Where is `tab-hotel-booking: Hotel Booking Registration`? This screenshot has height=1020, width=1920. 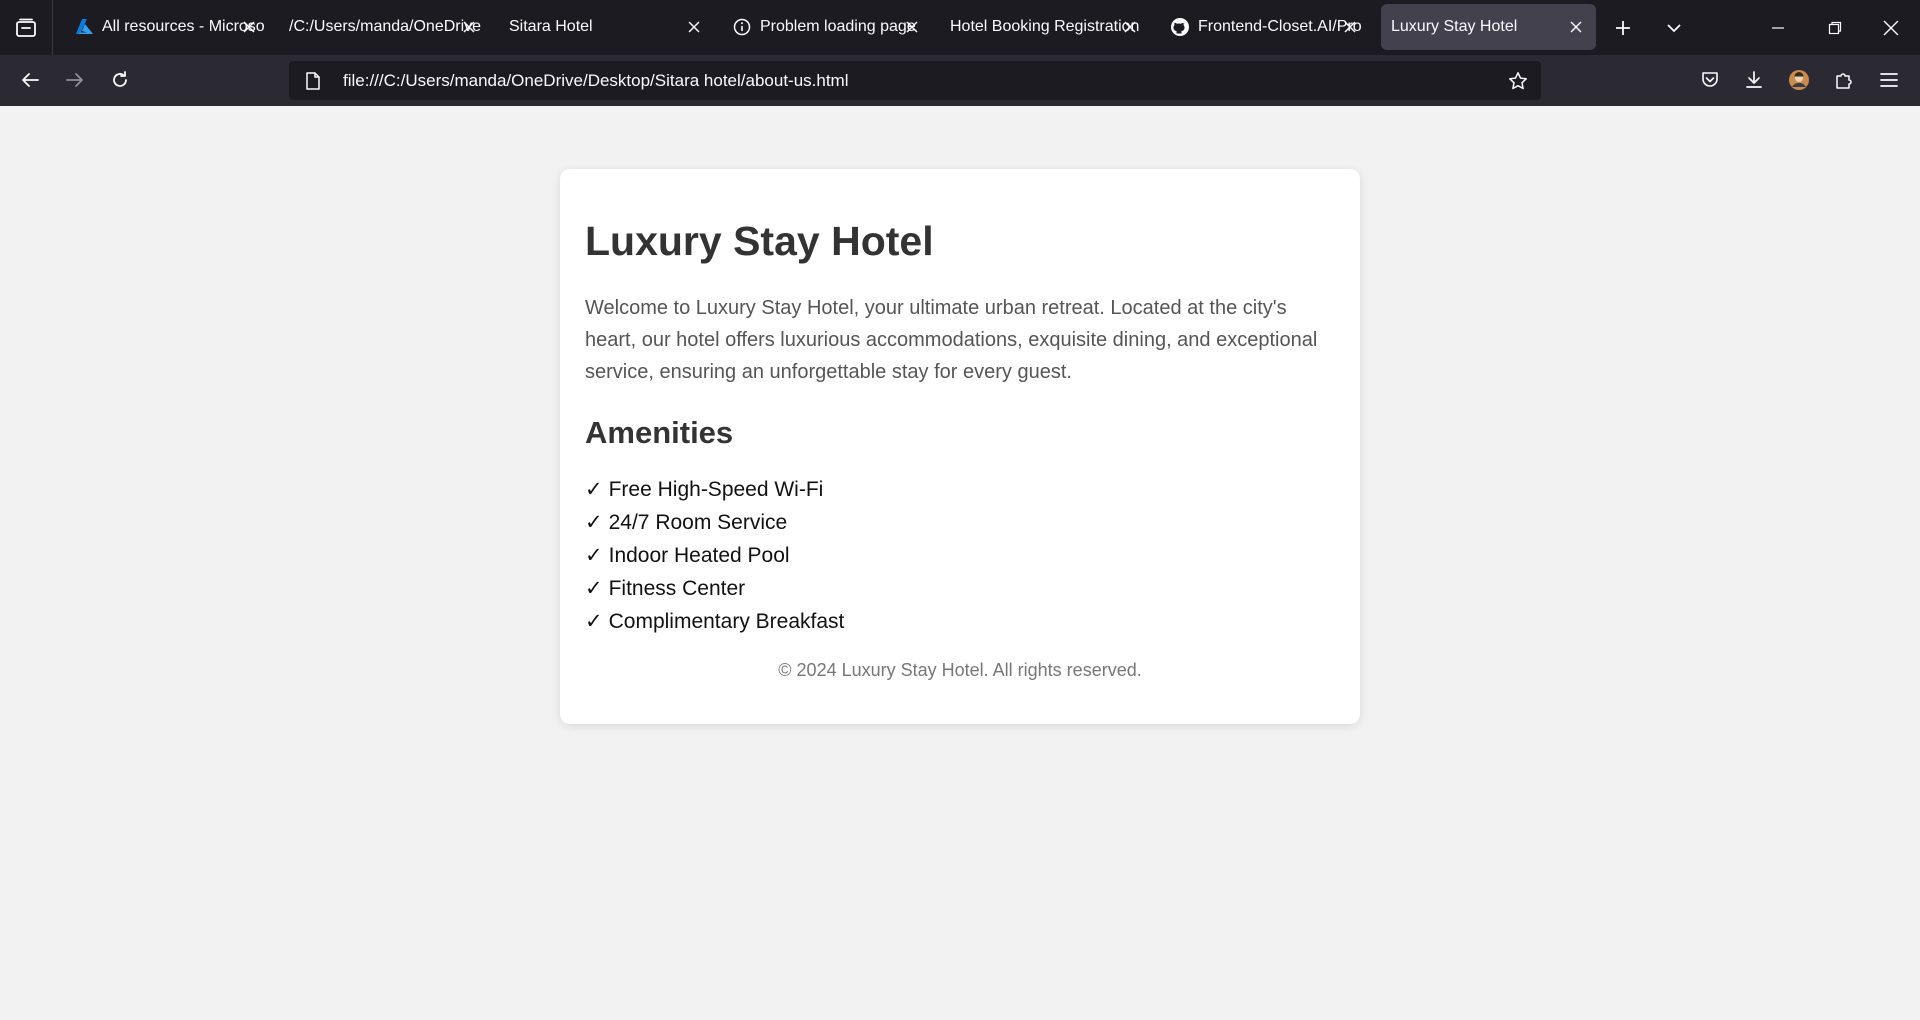
tab-hotel-booking: Hotel Booking Registration is located at coordinates (1041, 27).